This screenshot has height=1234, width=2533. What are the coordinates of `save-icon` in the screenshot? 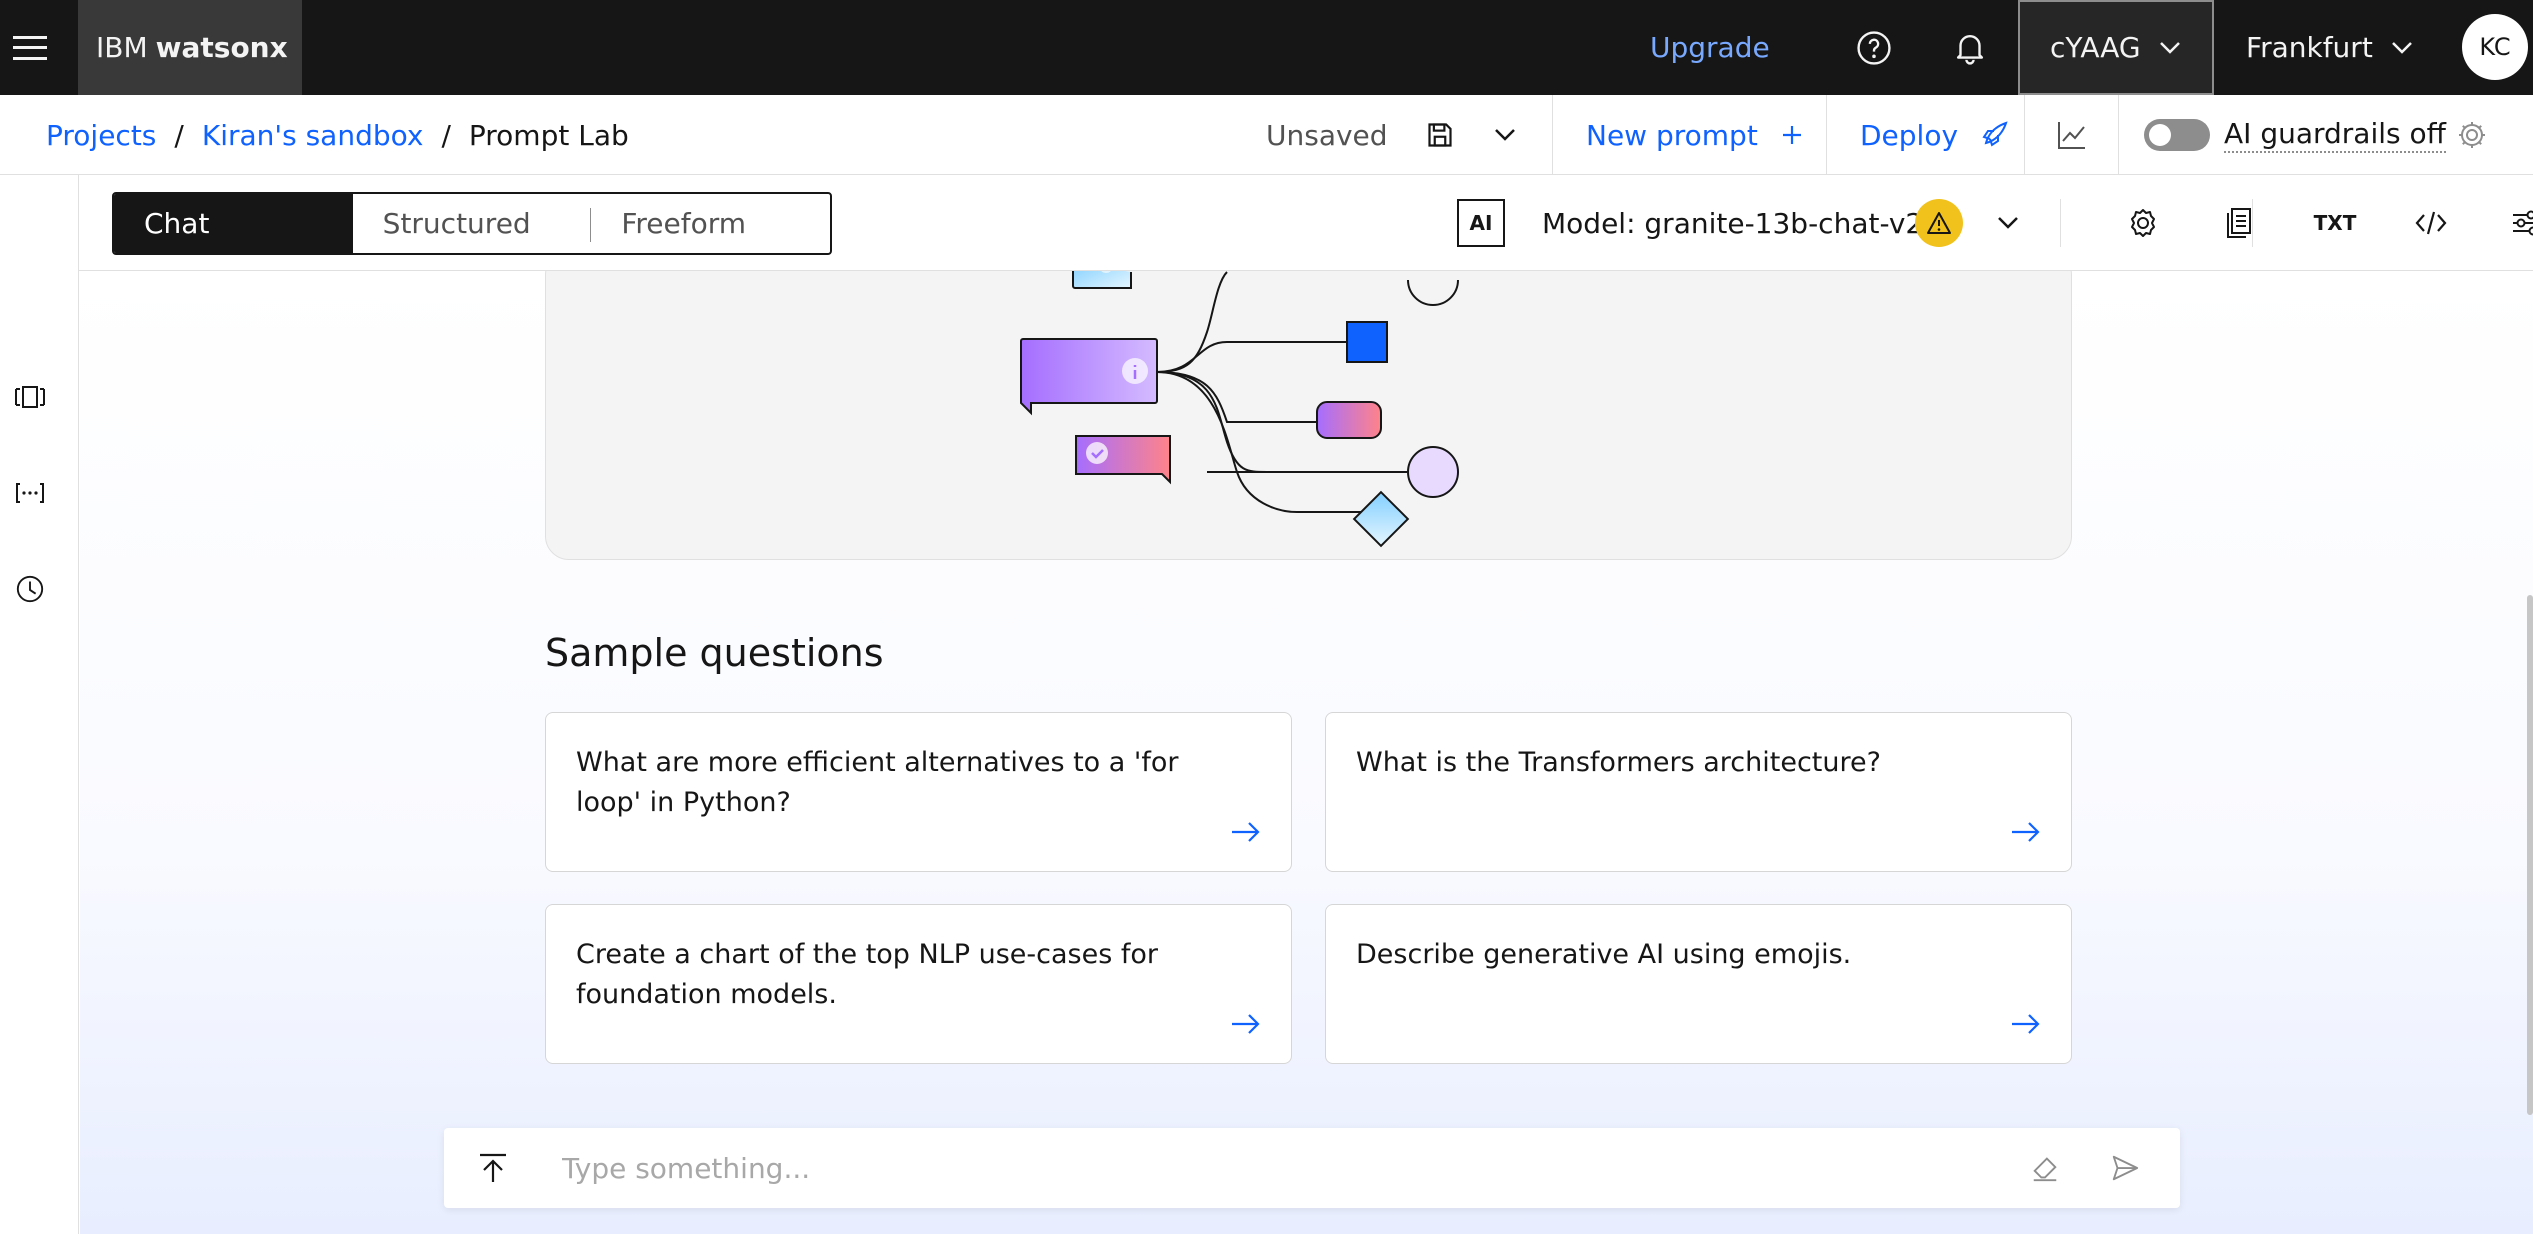 It's located at (1440, 135).